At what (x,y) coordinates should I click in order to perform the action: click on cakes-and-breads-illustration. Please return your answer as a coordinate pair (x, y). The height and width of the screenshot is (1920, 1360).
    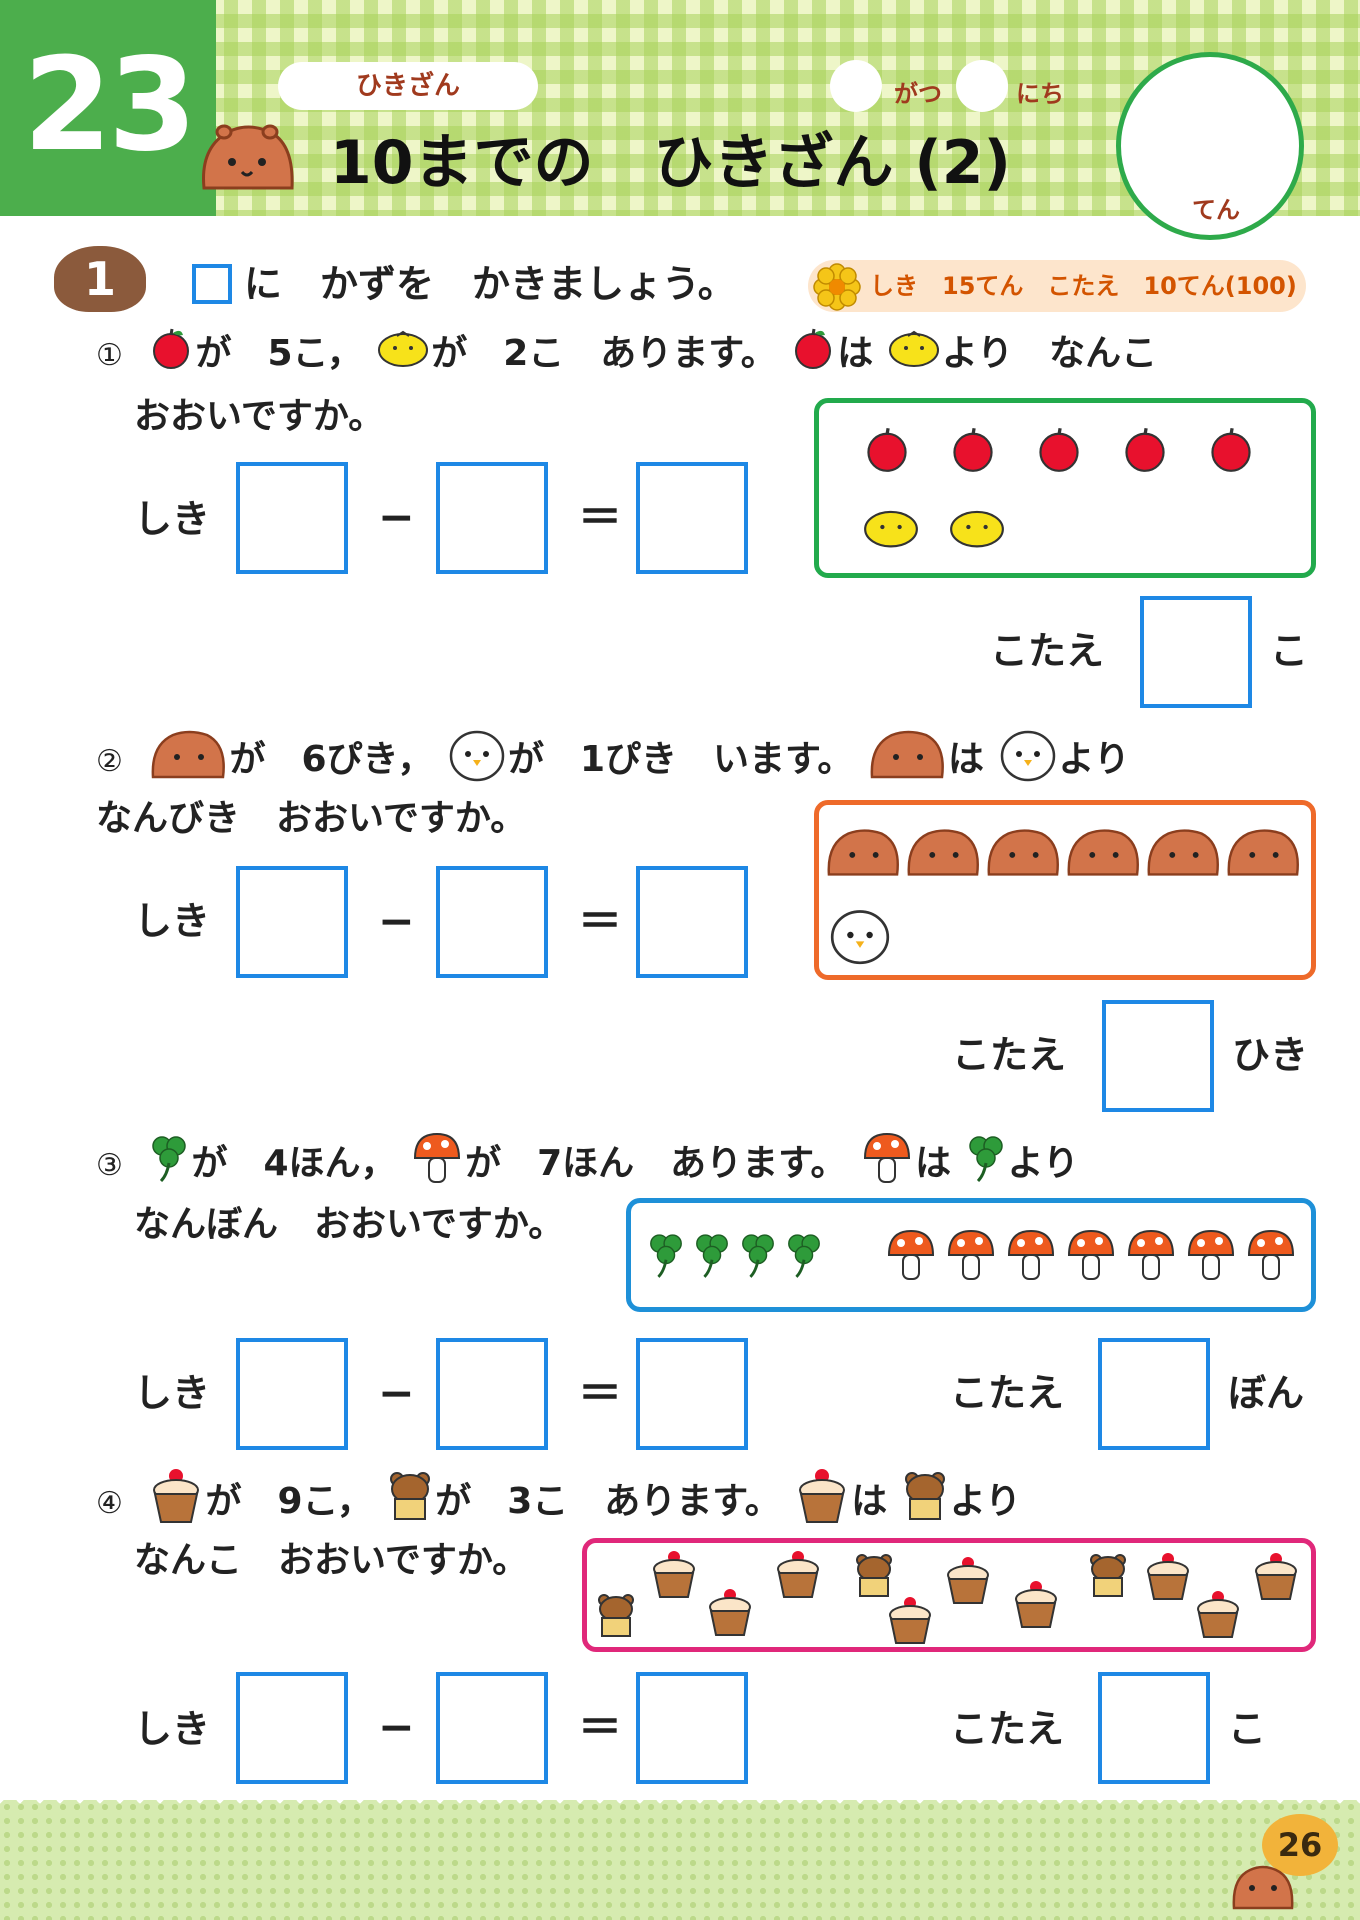
    Looking at the image, I should click on (947, 1597).